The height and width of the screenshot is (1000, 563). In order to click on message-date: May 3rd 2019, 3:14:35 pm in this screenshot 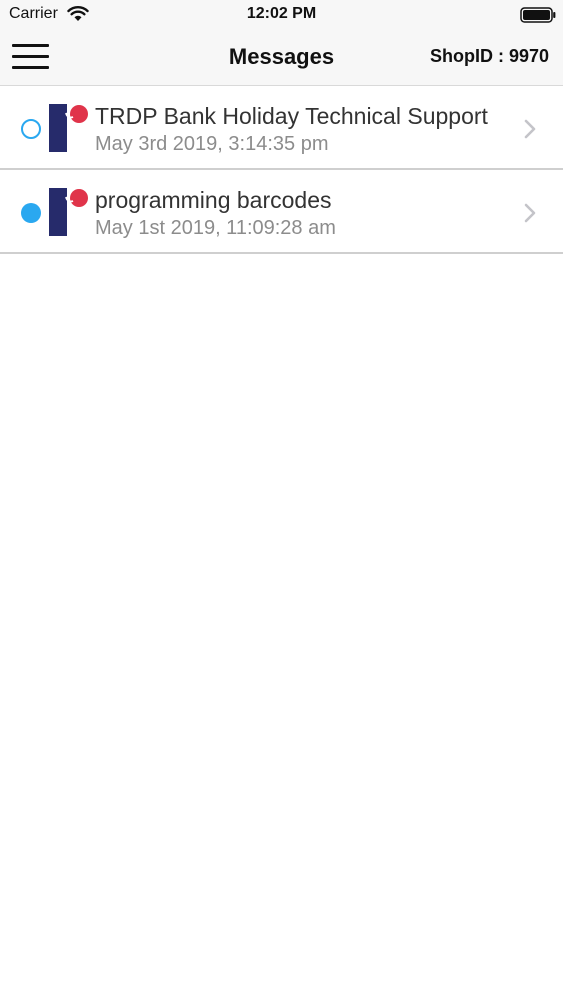, I will do `click(212, 144)`.